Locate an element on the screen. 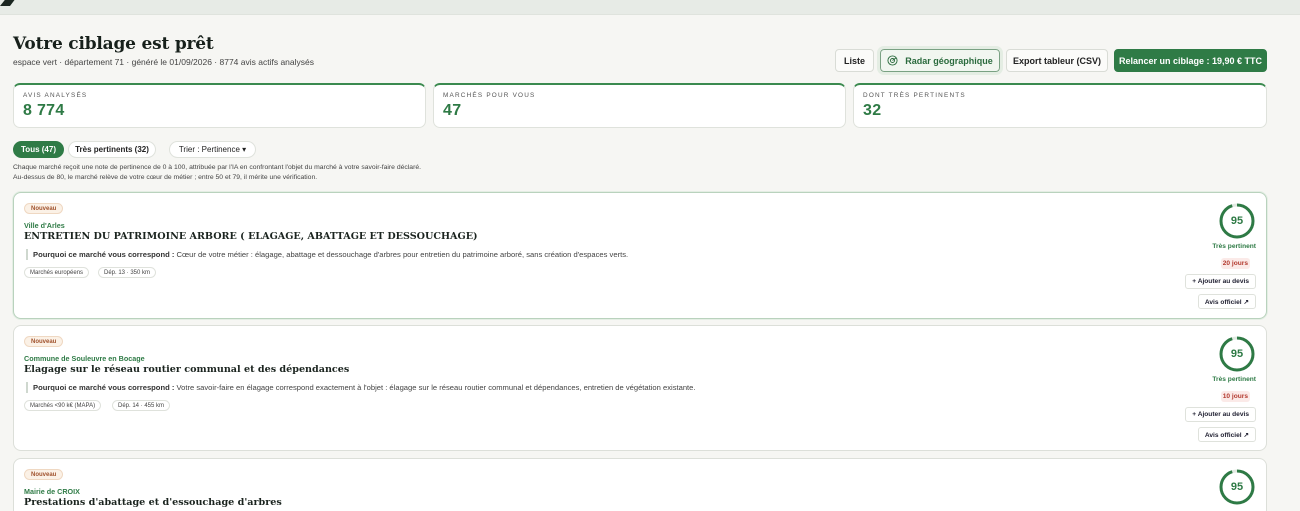 The image size is (1300, 511). buyer-name: Ville d'Arles is located at coordinates (44, 225).